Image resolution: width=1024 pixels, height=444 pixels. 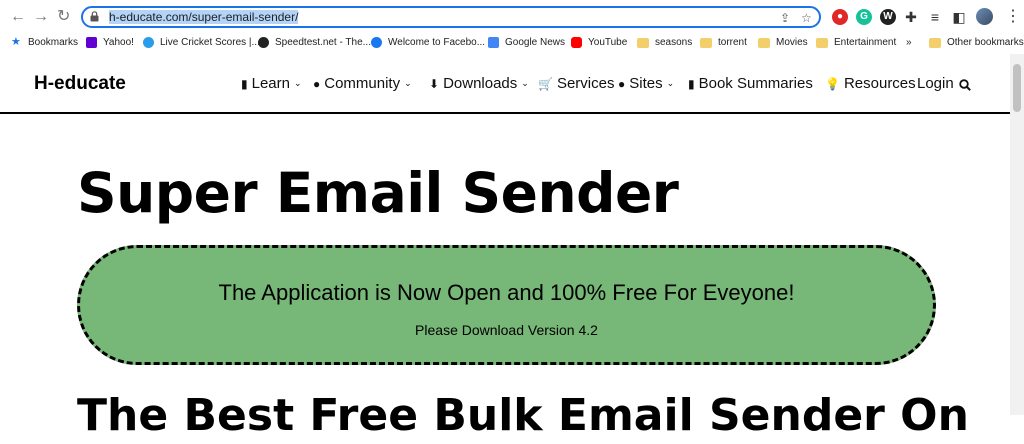 I want to click on google-news-icon, so click(x=493, y=42).